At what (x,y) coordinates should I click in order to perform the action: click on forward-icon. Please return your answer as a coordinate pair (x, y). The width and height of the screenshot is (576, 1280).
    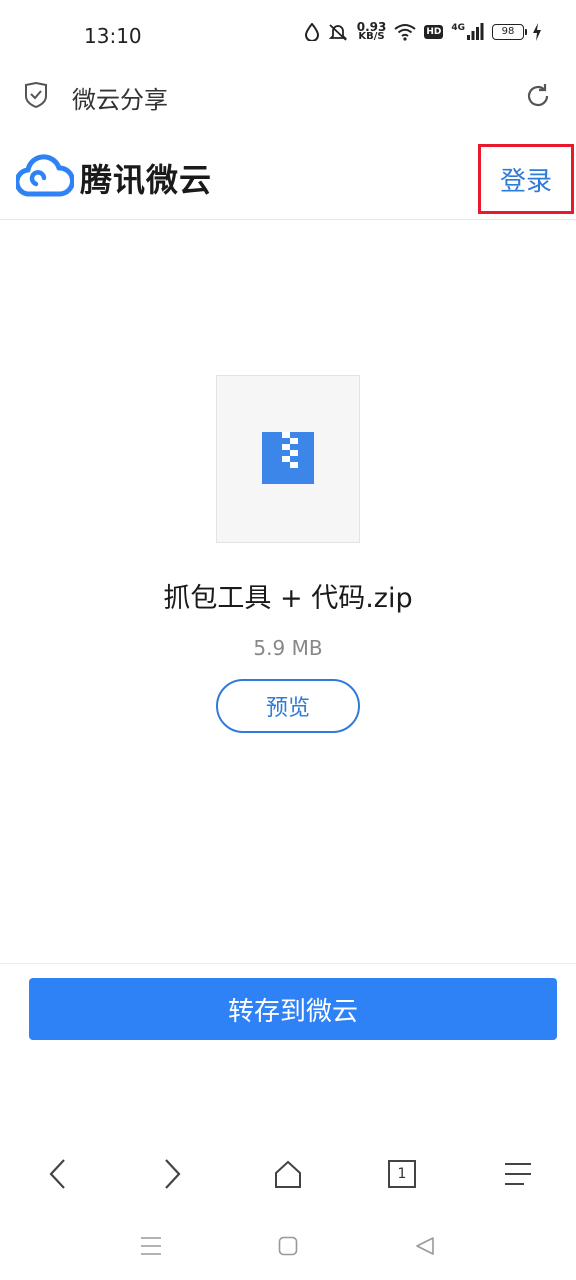
    Looking at the image, I should click on (172, 1174).